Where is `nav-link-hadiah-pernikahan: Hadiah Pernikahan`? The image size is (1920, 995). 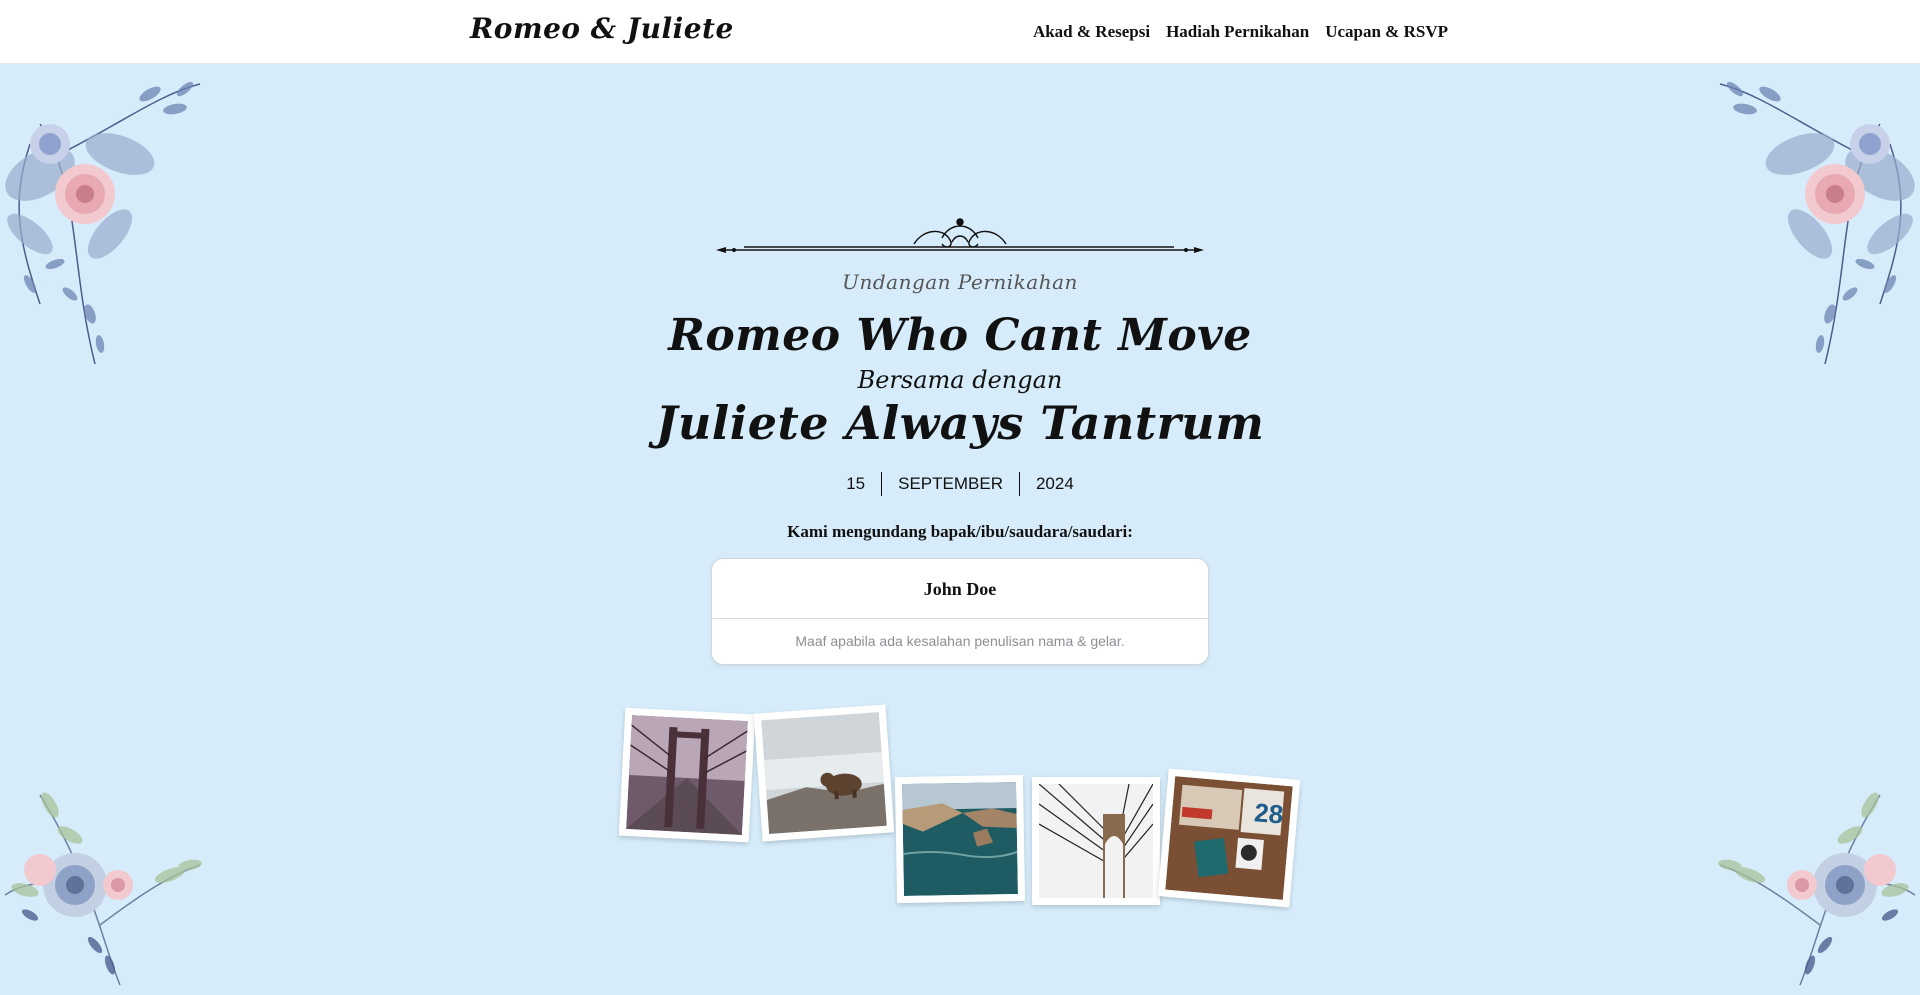 nav-link-hadiah-pernikahan: Hadiah Pernikahan is located at coordinates (1237, 32).